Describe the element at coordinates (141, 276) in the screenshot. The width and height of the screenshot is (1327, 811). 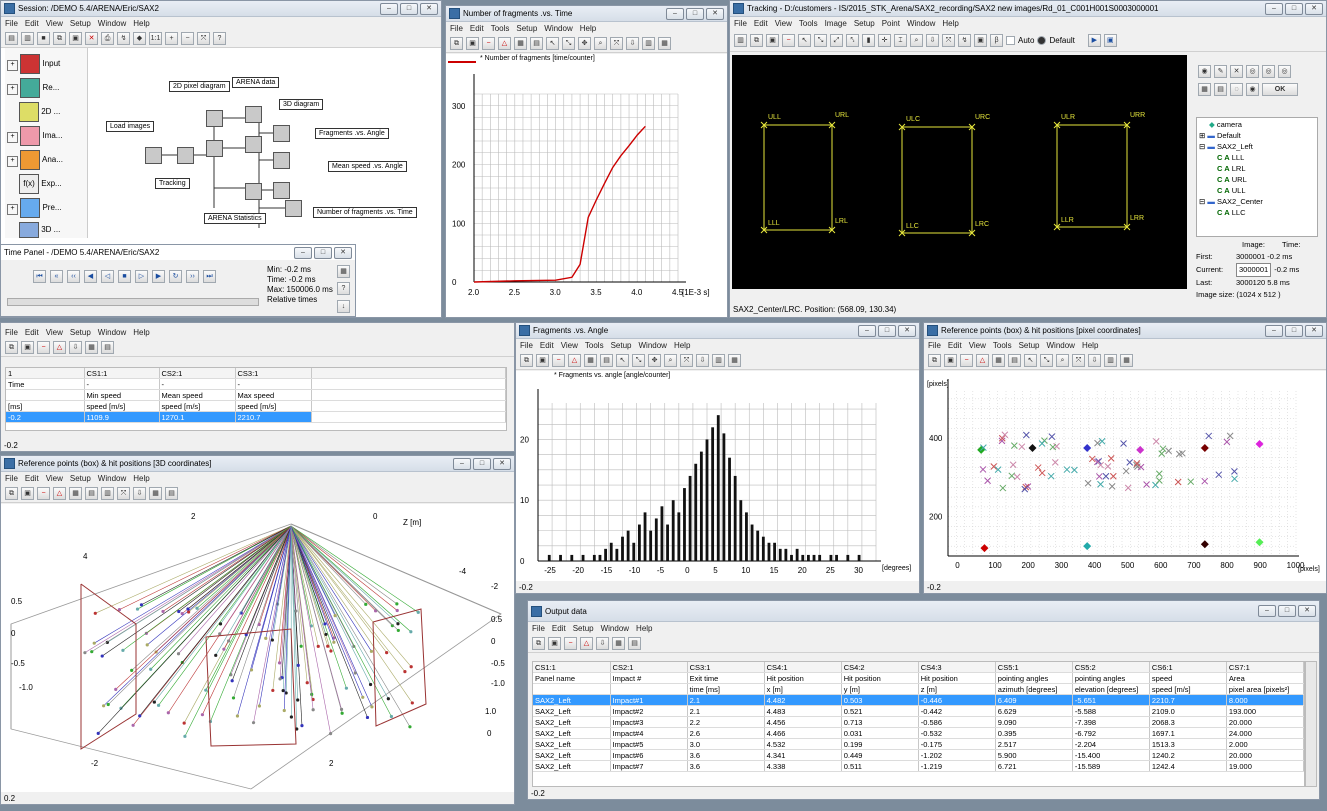
I see `step-forward-icon: ▷` at that location.